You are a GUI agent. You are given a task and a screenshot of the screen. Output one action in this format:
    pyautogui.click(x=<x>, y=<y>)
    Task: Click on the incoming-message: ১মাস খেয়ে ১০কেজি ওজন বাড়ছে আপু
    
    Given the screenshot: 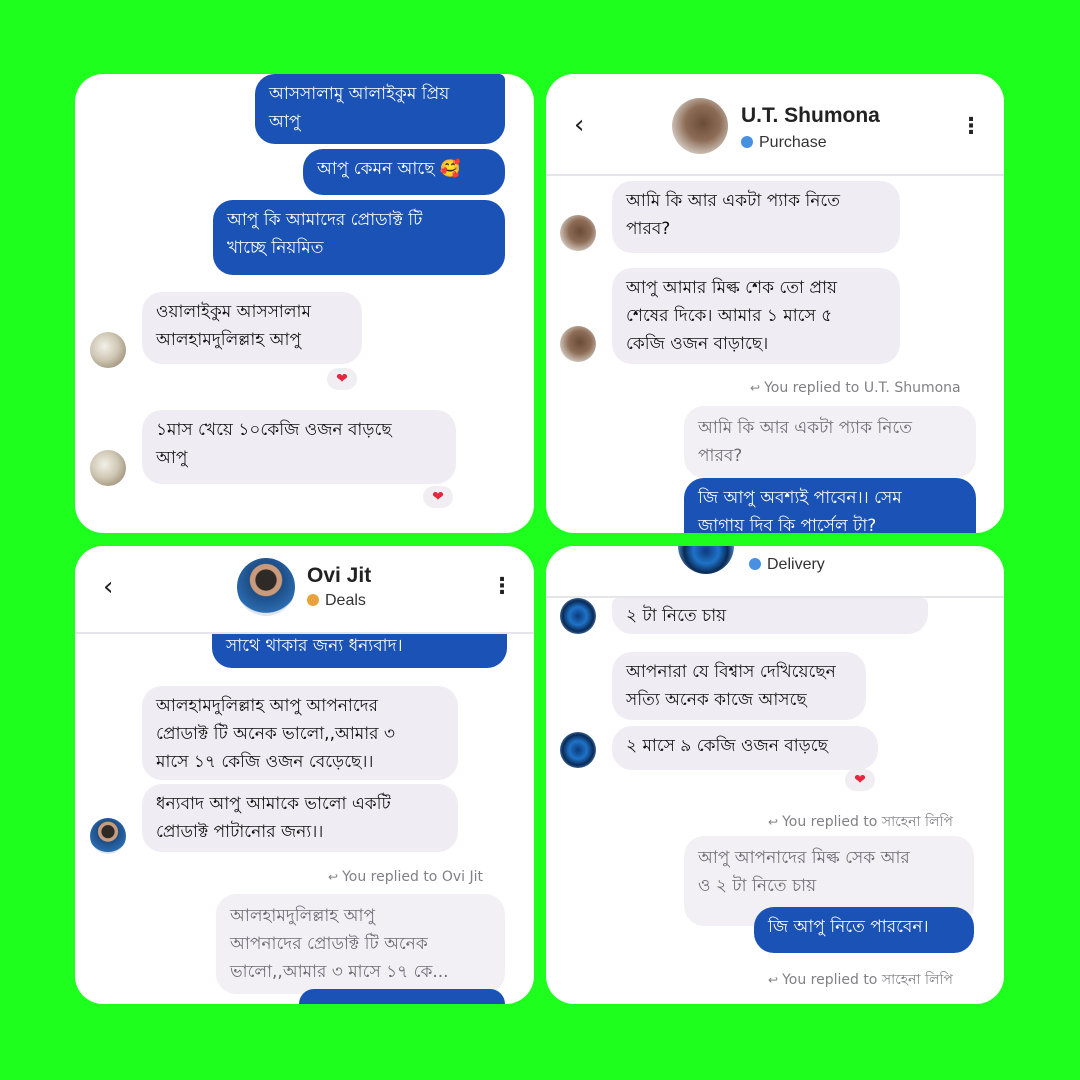 What is the action you would take?
    pyautogui.click(x=299, y=447)
    